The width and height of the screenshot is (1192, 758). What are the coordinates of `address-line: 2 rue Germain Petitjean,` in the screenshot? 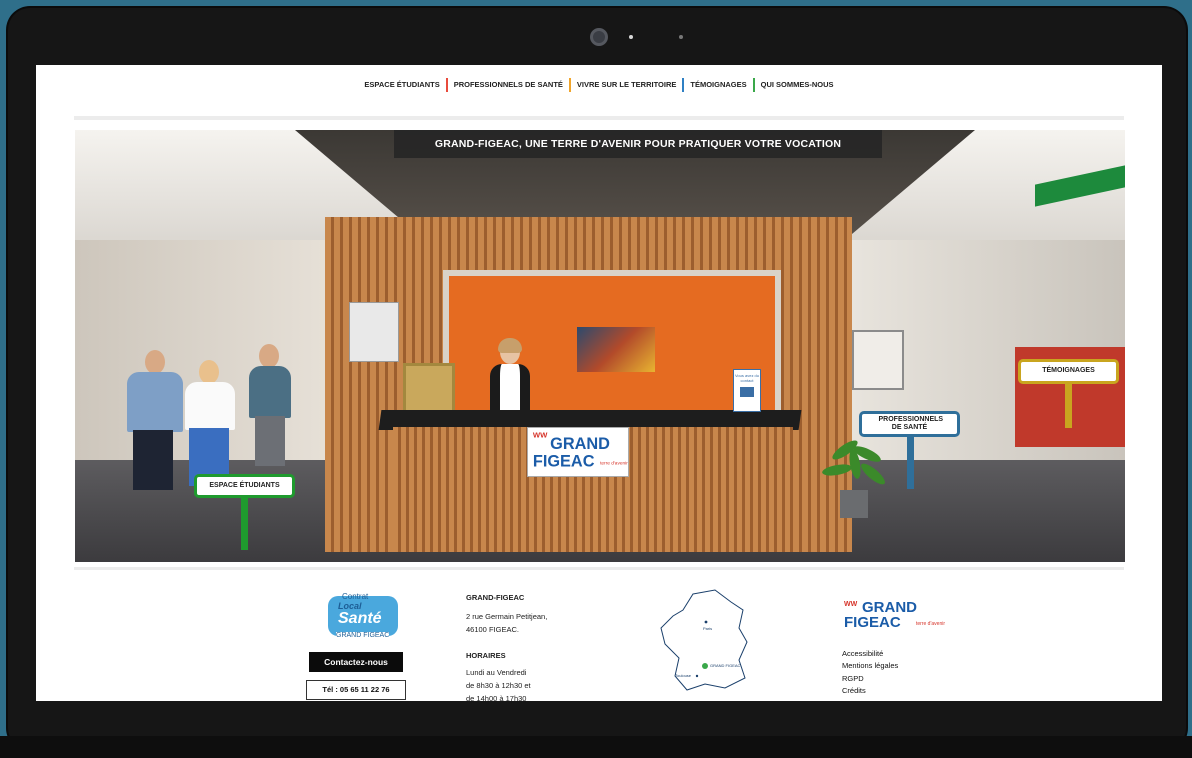 It's located at (507, 616).